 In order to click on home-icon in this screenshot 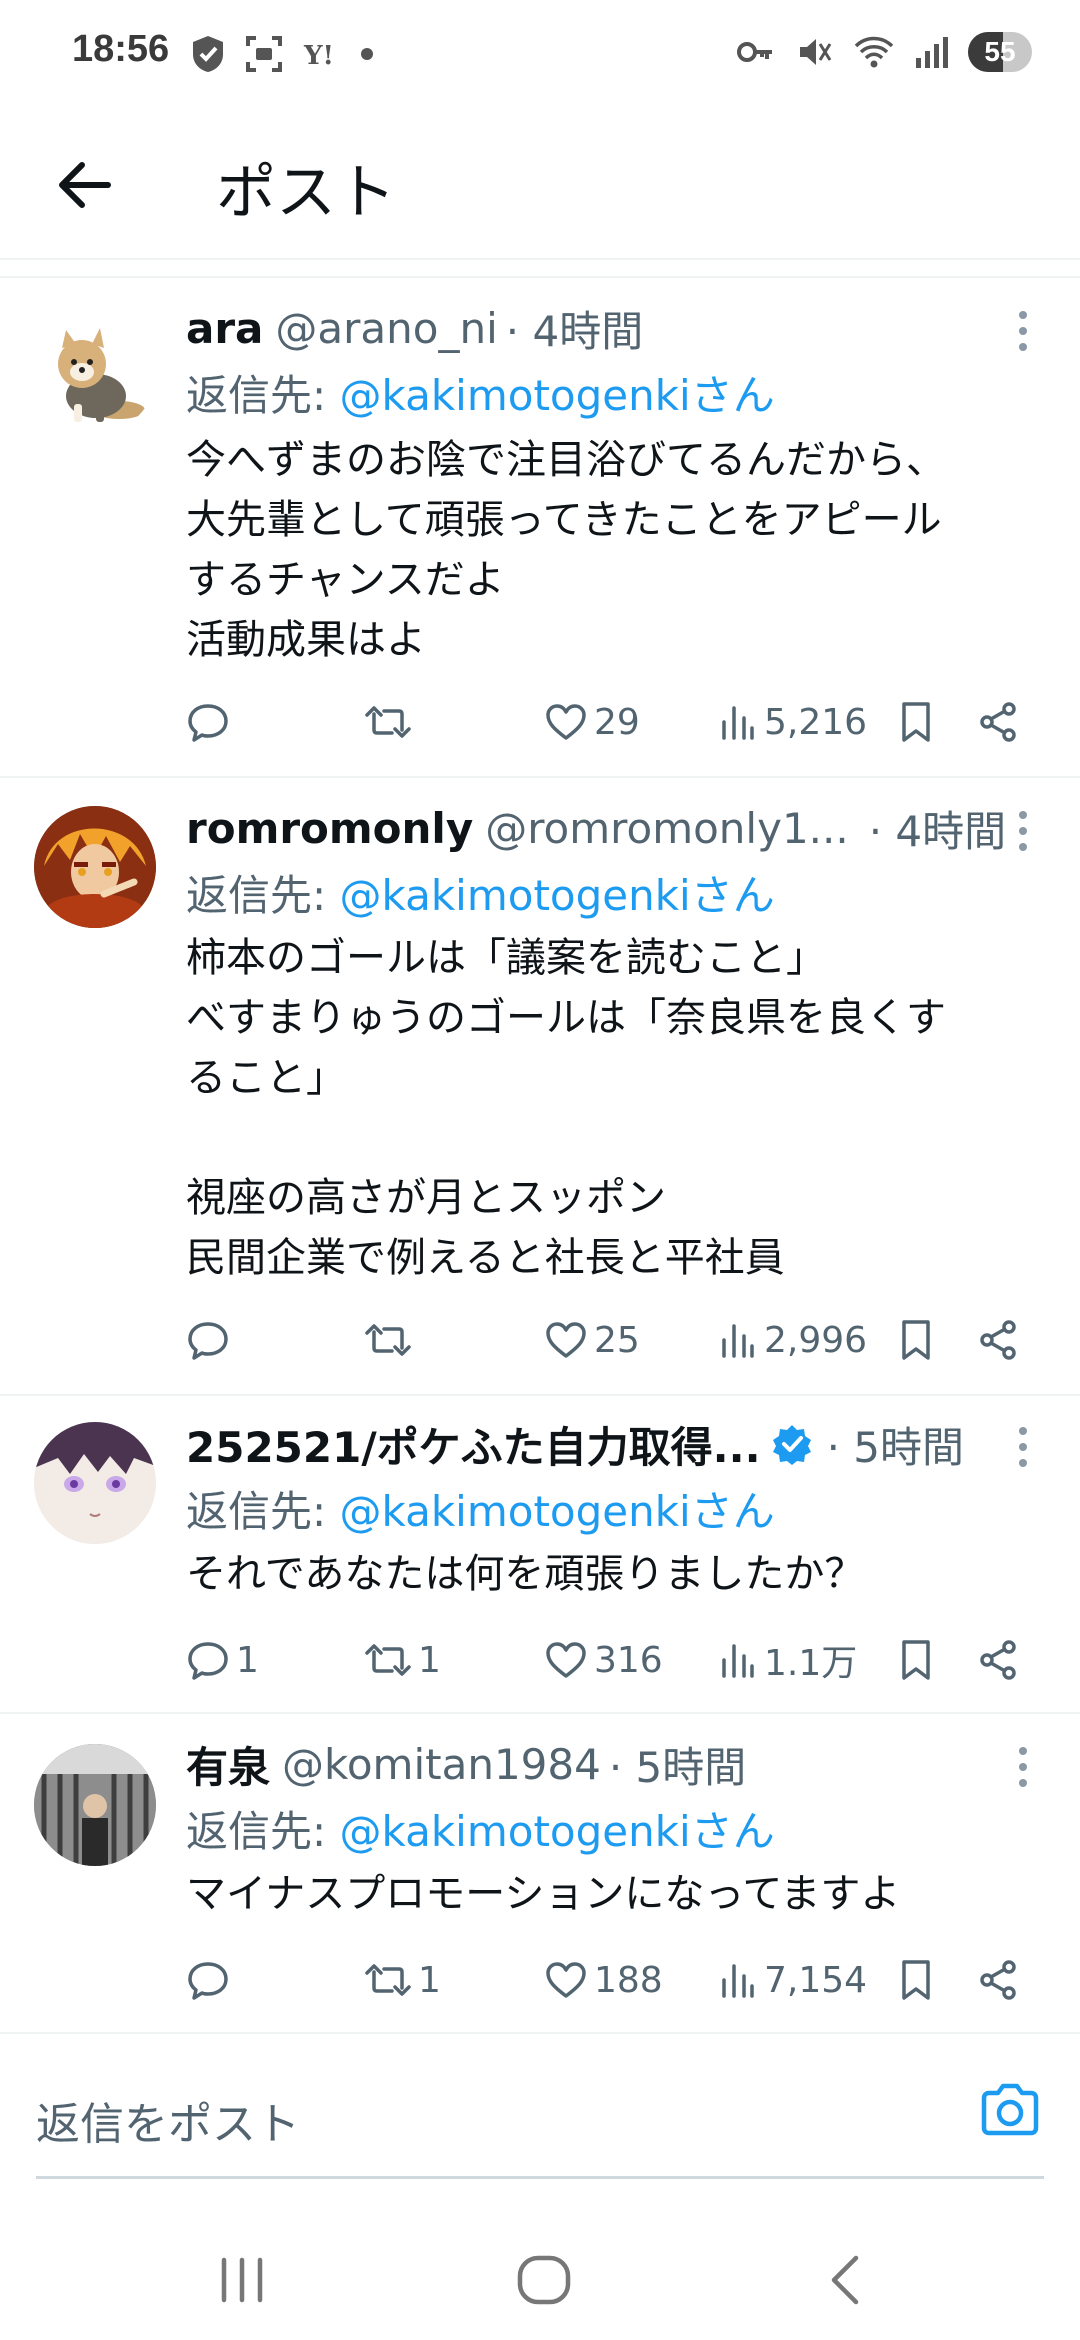, I will do `click(544, 2280)`.